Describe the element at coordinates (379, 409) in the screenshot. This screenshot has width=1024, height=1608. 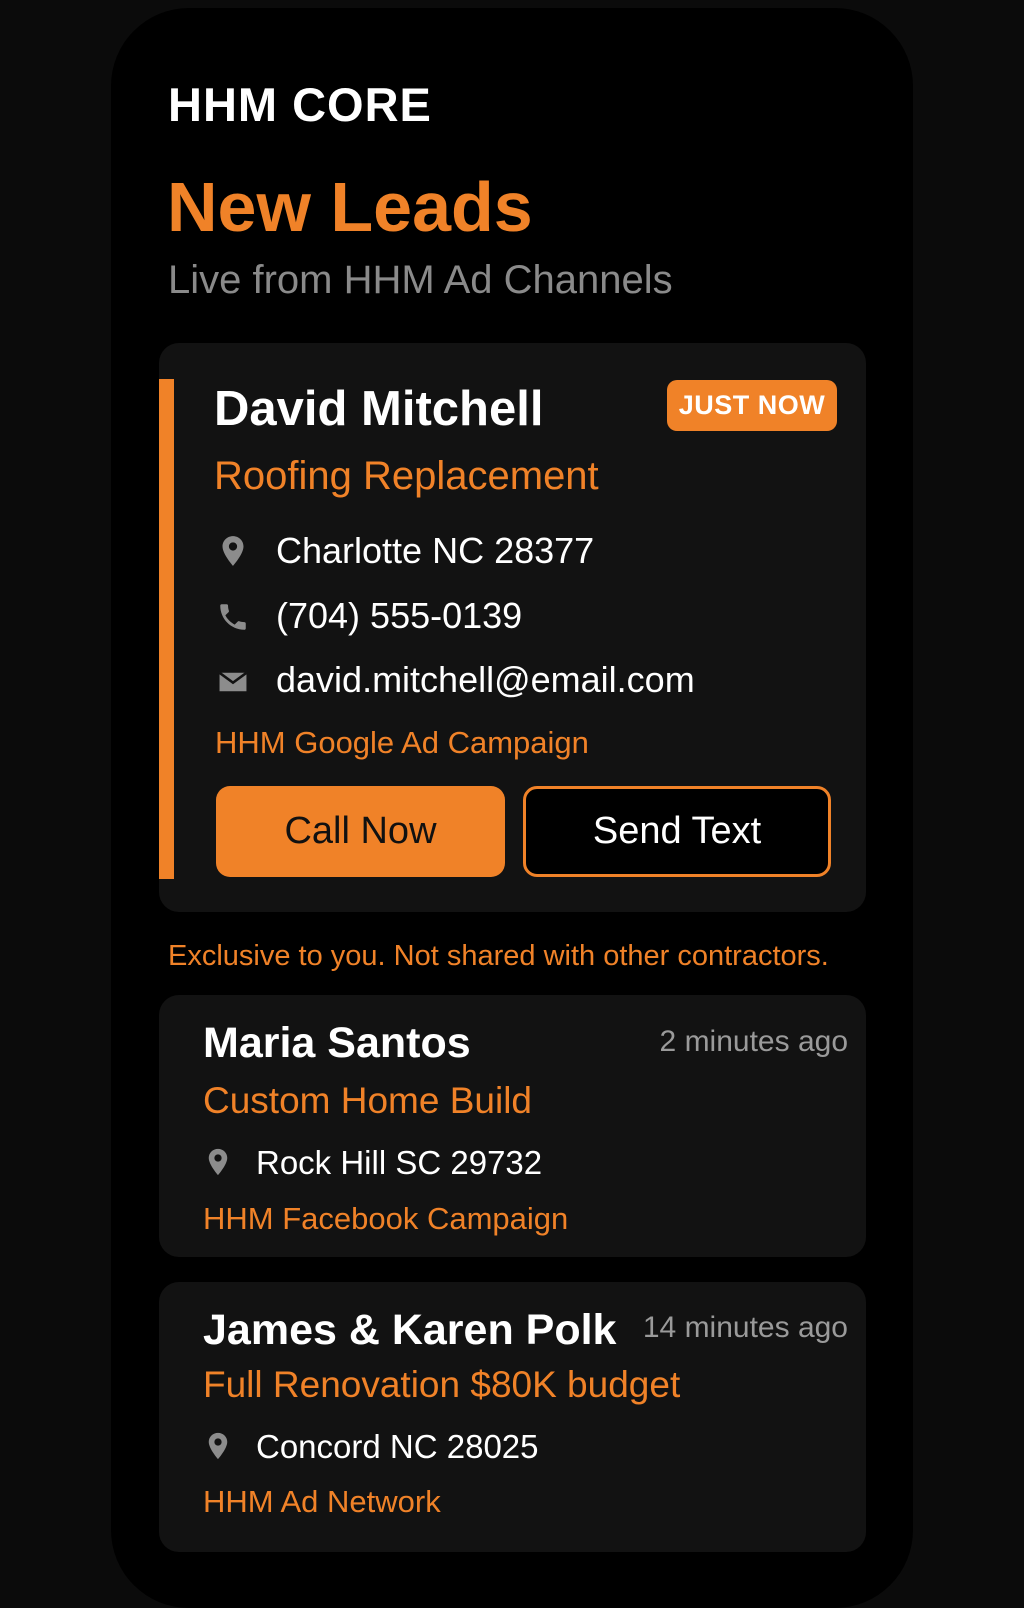
I see `lead-name: David Mitchell` at that location.